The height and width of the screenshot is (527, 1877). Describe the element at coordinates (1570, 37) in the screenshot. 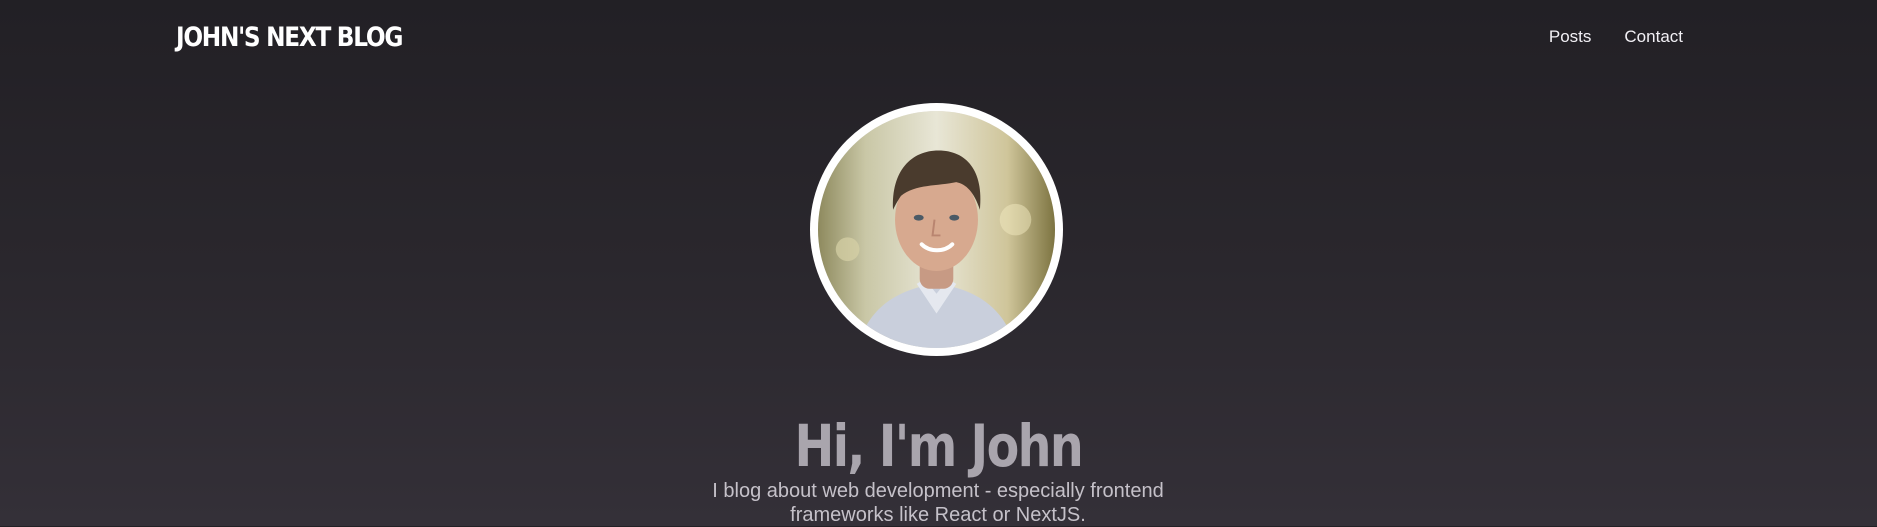

I see `nav-link-posts: Posts` at that location.